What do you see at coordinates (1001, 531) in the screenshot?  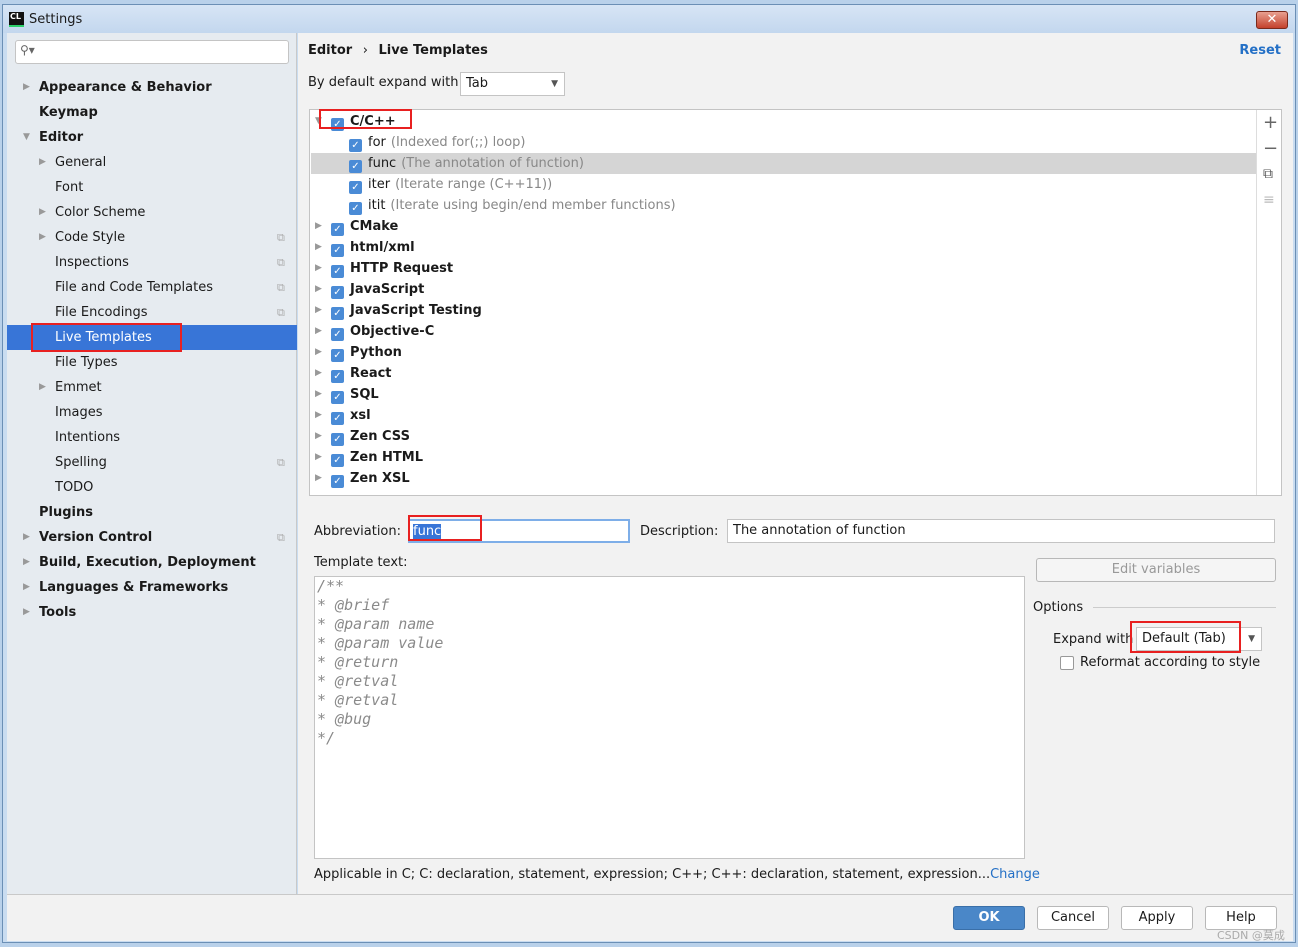 I see `description-input: The annotation of function` at bounding box center [1001, 531].